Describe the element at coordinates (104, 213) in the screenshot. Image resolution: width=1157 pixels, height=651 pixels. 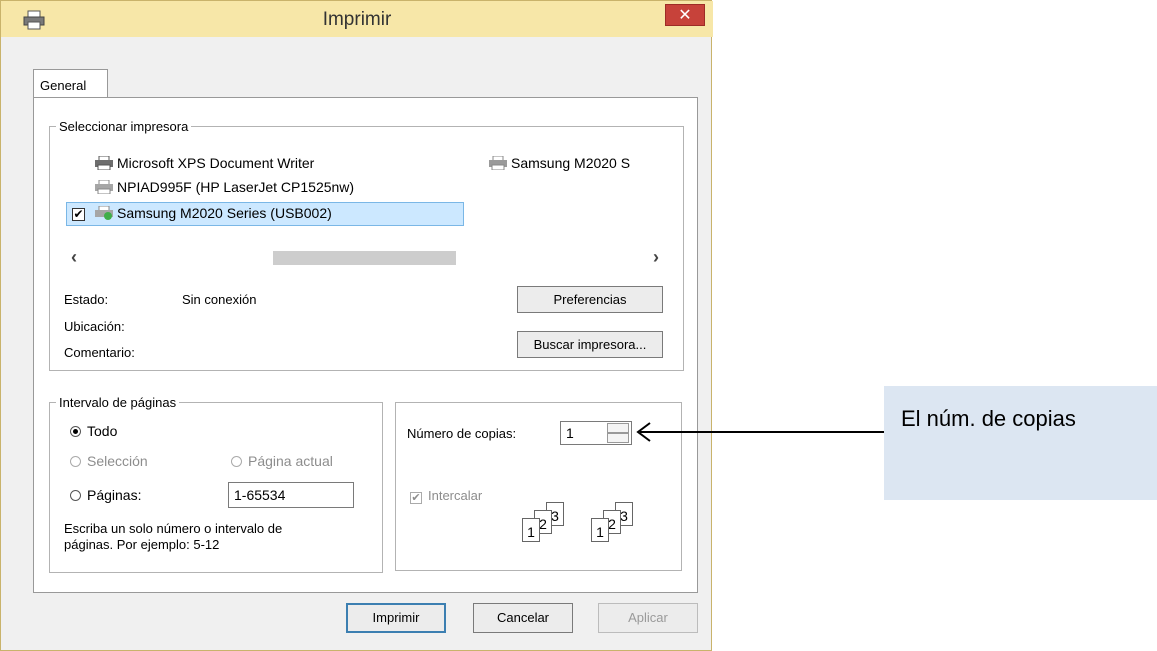
I see `default-printer-icon` at that location.